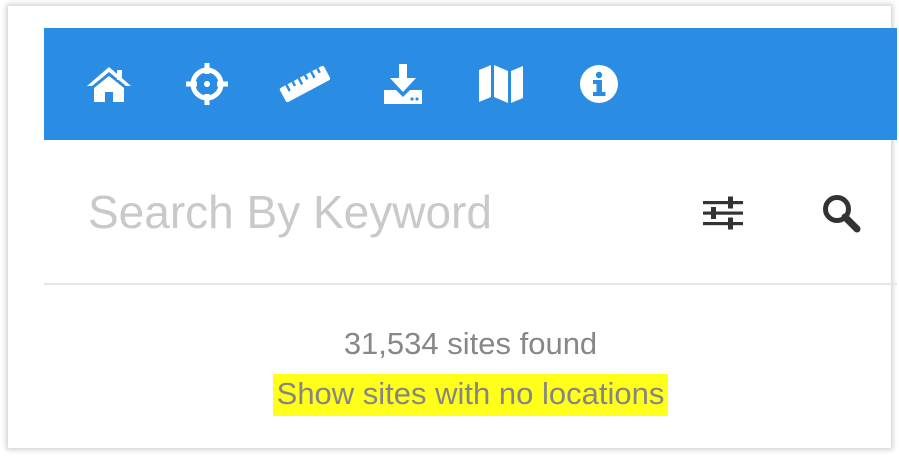  Describe the element at coordinates (368, 212) in the screenshot. I see `search-input` at that location.